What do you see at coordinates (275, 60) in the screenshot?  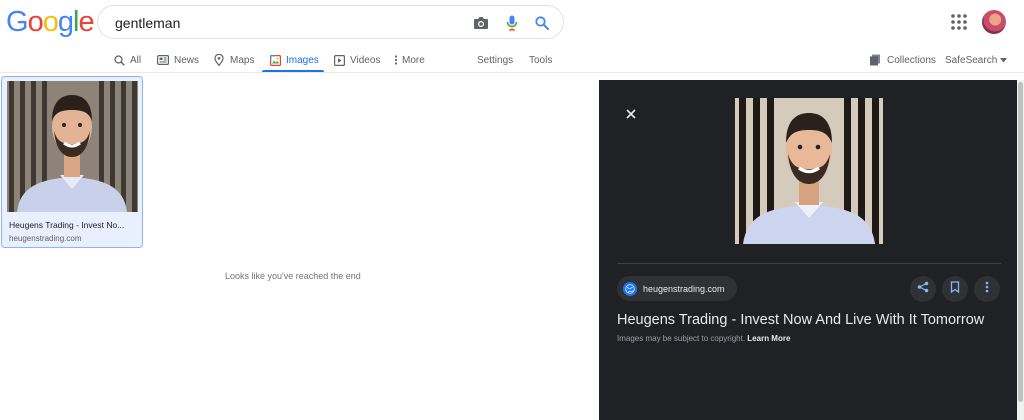 I see `image-icon` at bounding box center [275, 60].